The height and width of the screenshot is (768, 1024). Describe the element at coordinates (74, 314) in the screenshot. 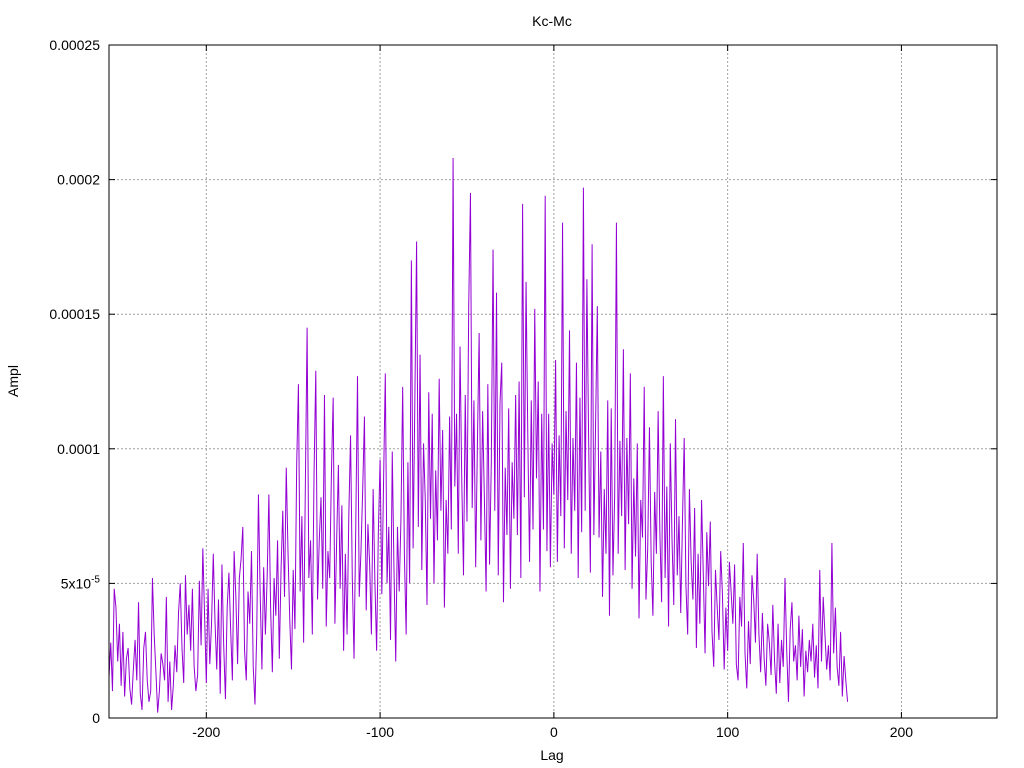

I see `y-tick-label: 0.00015` at that location.